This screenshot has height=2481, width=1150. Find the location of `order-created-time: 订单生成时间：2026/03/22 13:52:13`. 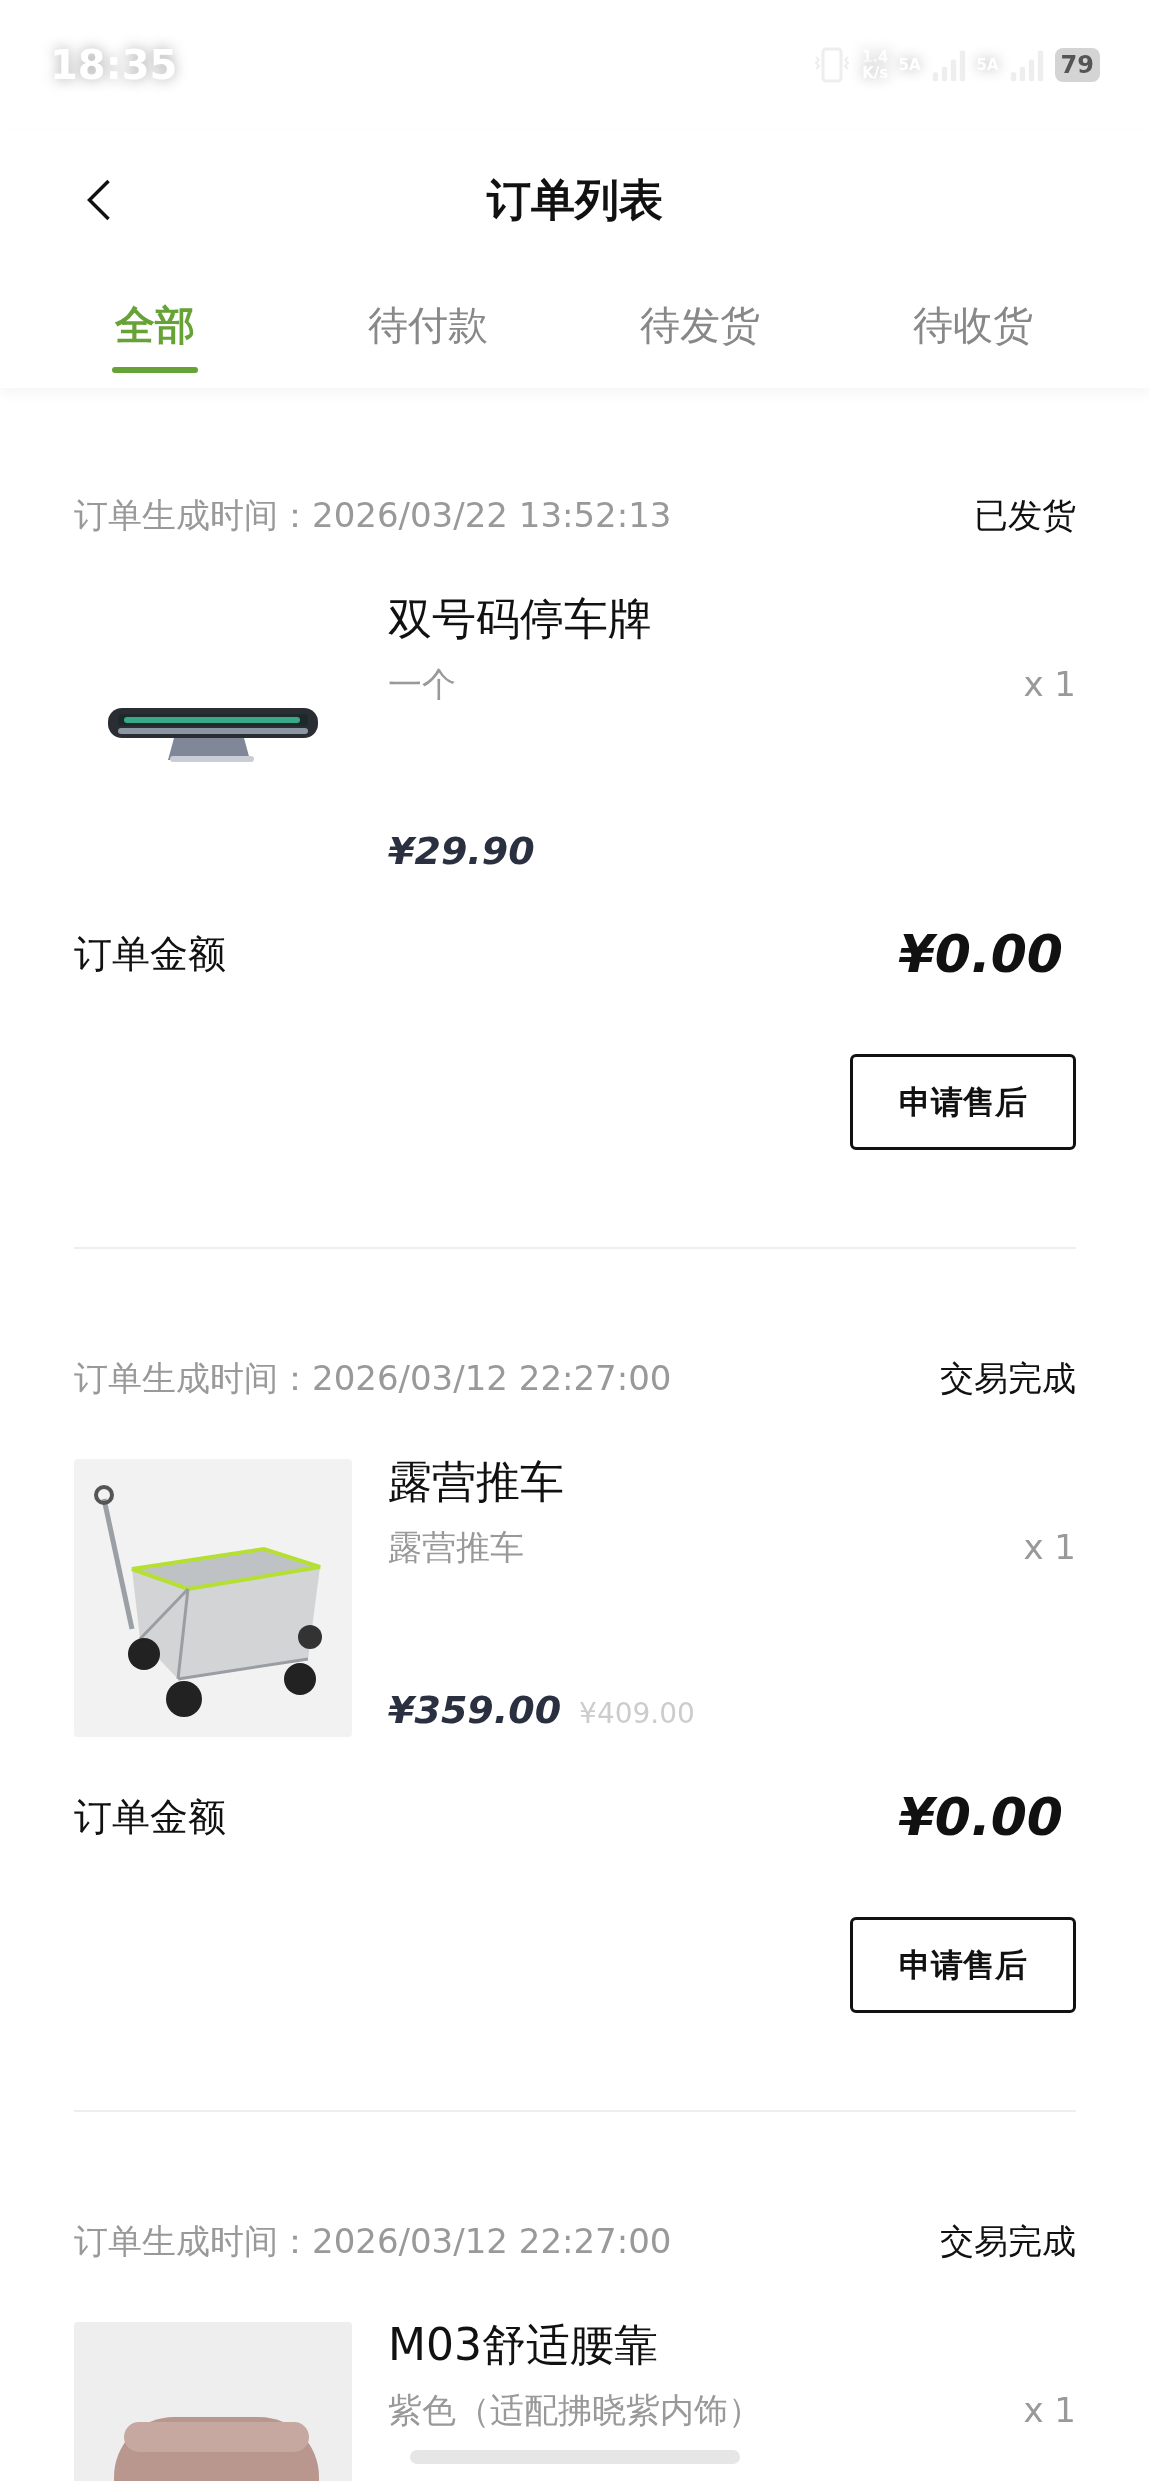

order-created-time: 订单生成时间：2026/03/22 13:52:13 is located at coordinates (373, 515).